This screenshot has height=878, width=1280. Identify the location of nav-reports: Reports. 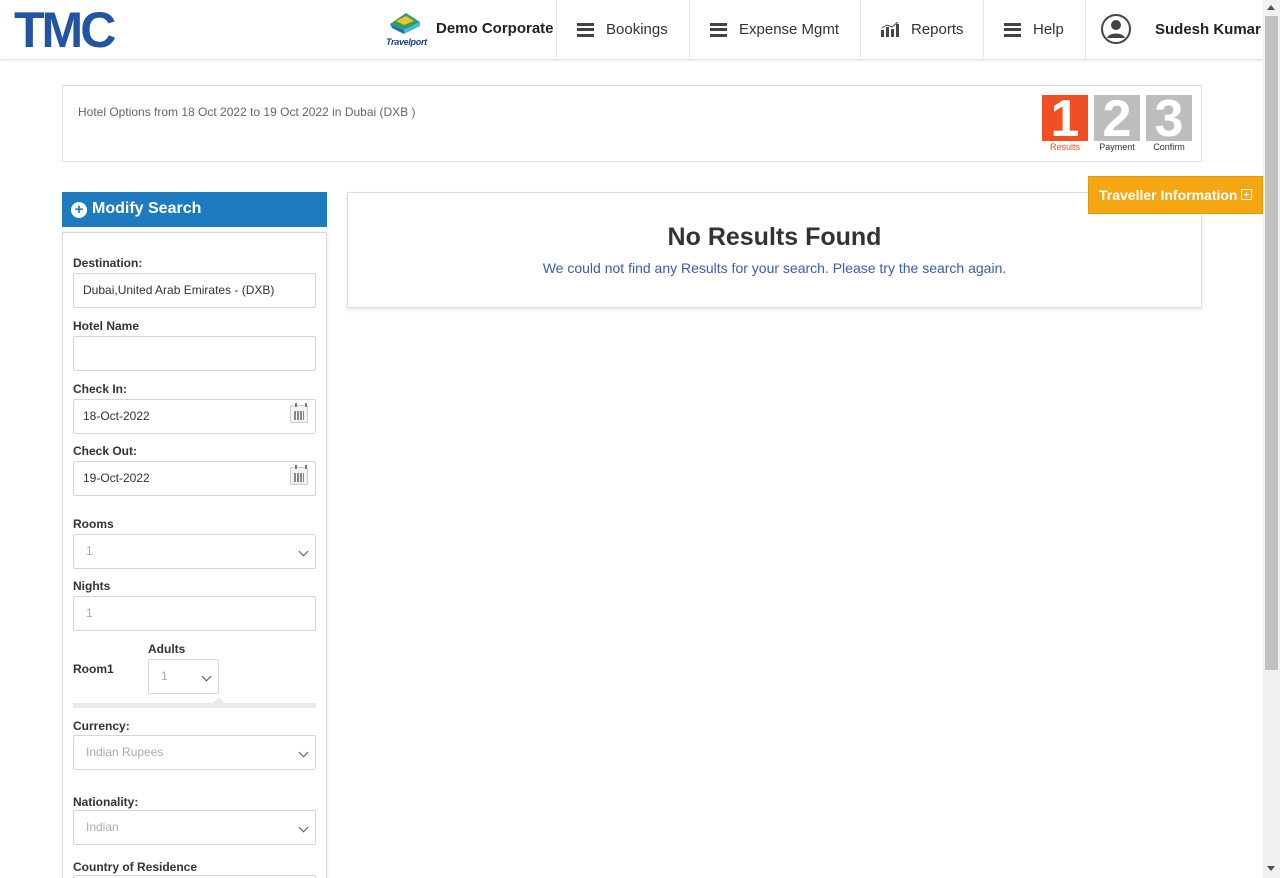
(922, 29).